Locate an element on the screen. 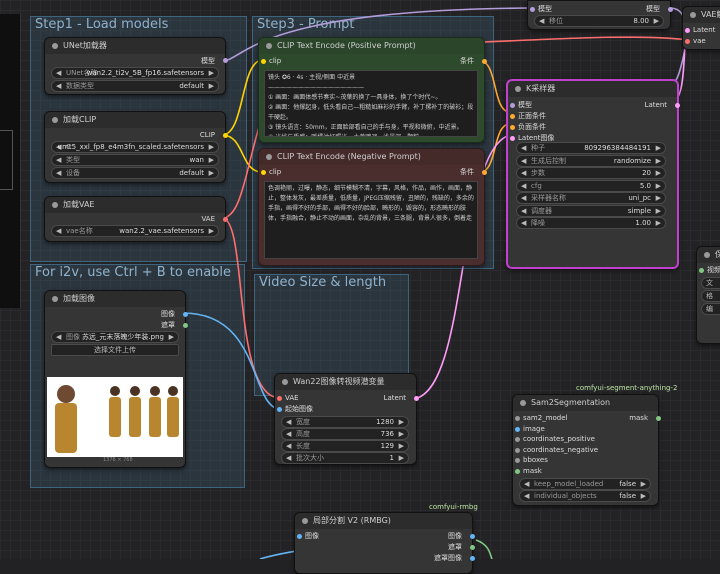 This screenshot has height=574, width=720. neg-output-port is located at coordinates (484, 172).